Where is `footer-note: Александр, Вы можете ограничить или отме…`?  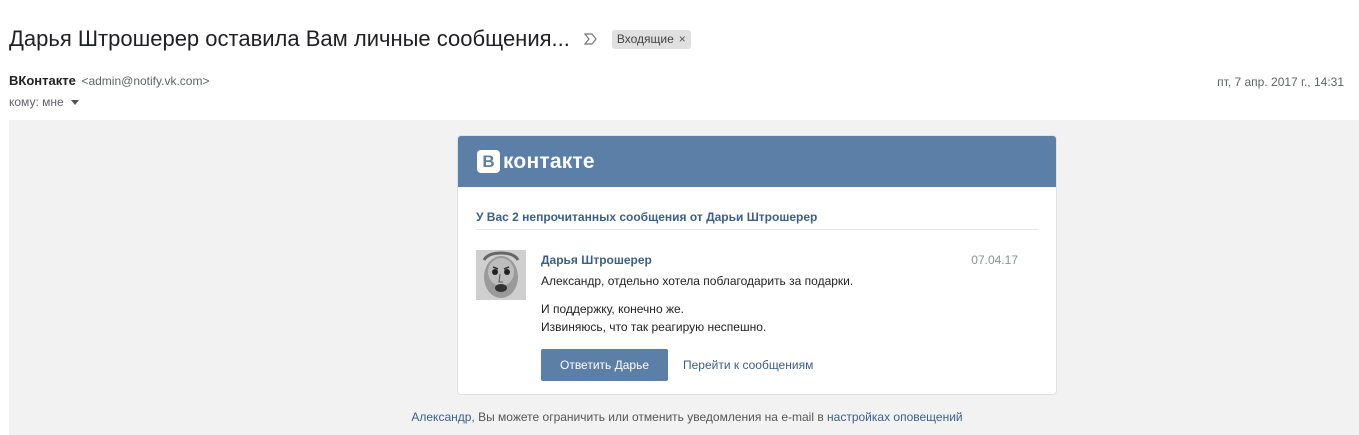
footer-note: Александр, Вы можете ограничить или отме… is located at coordinates (679, 417).